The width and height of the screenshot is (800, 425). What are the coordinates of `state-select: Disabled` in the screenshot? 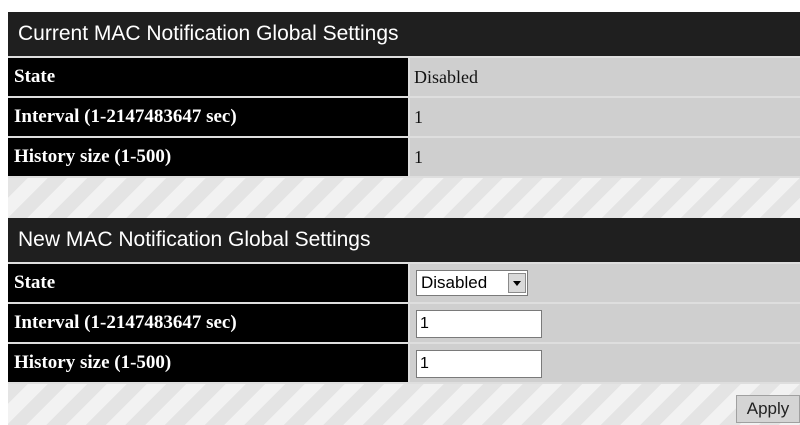 It's located at (472, 283).